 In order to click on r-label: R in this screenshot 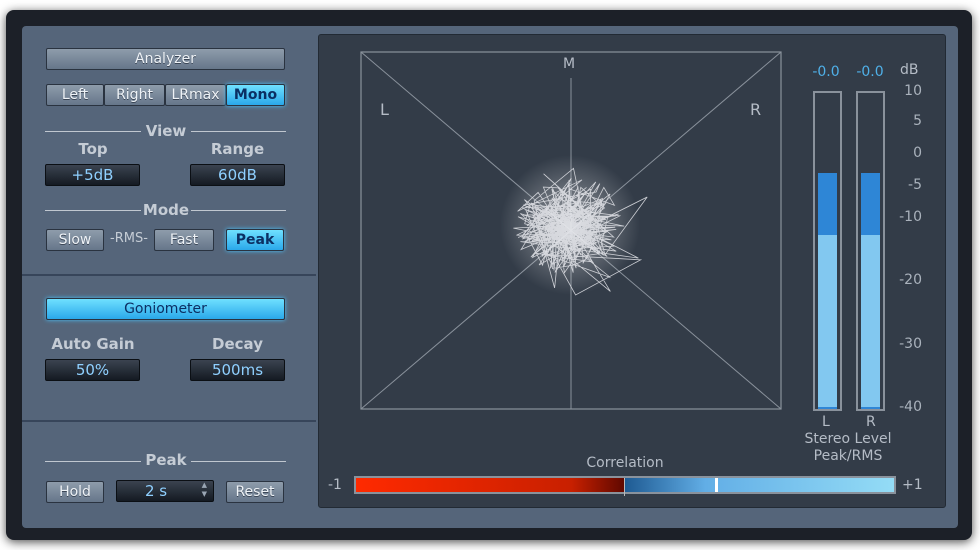, I will do `click(756, 109)`.